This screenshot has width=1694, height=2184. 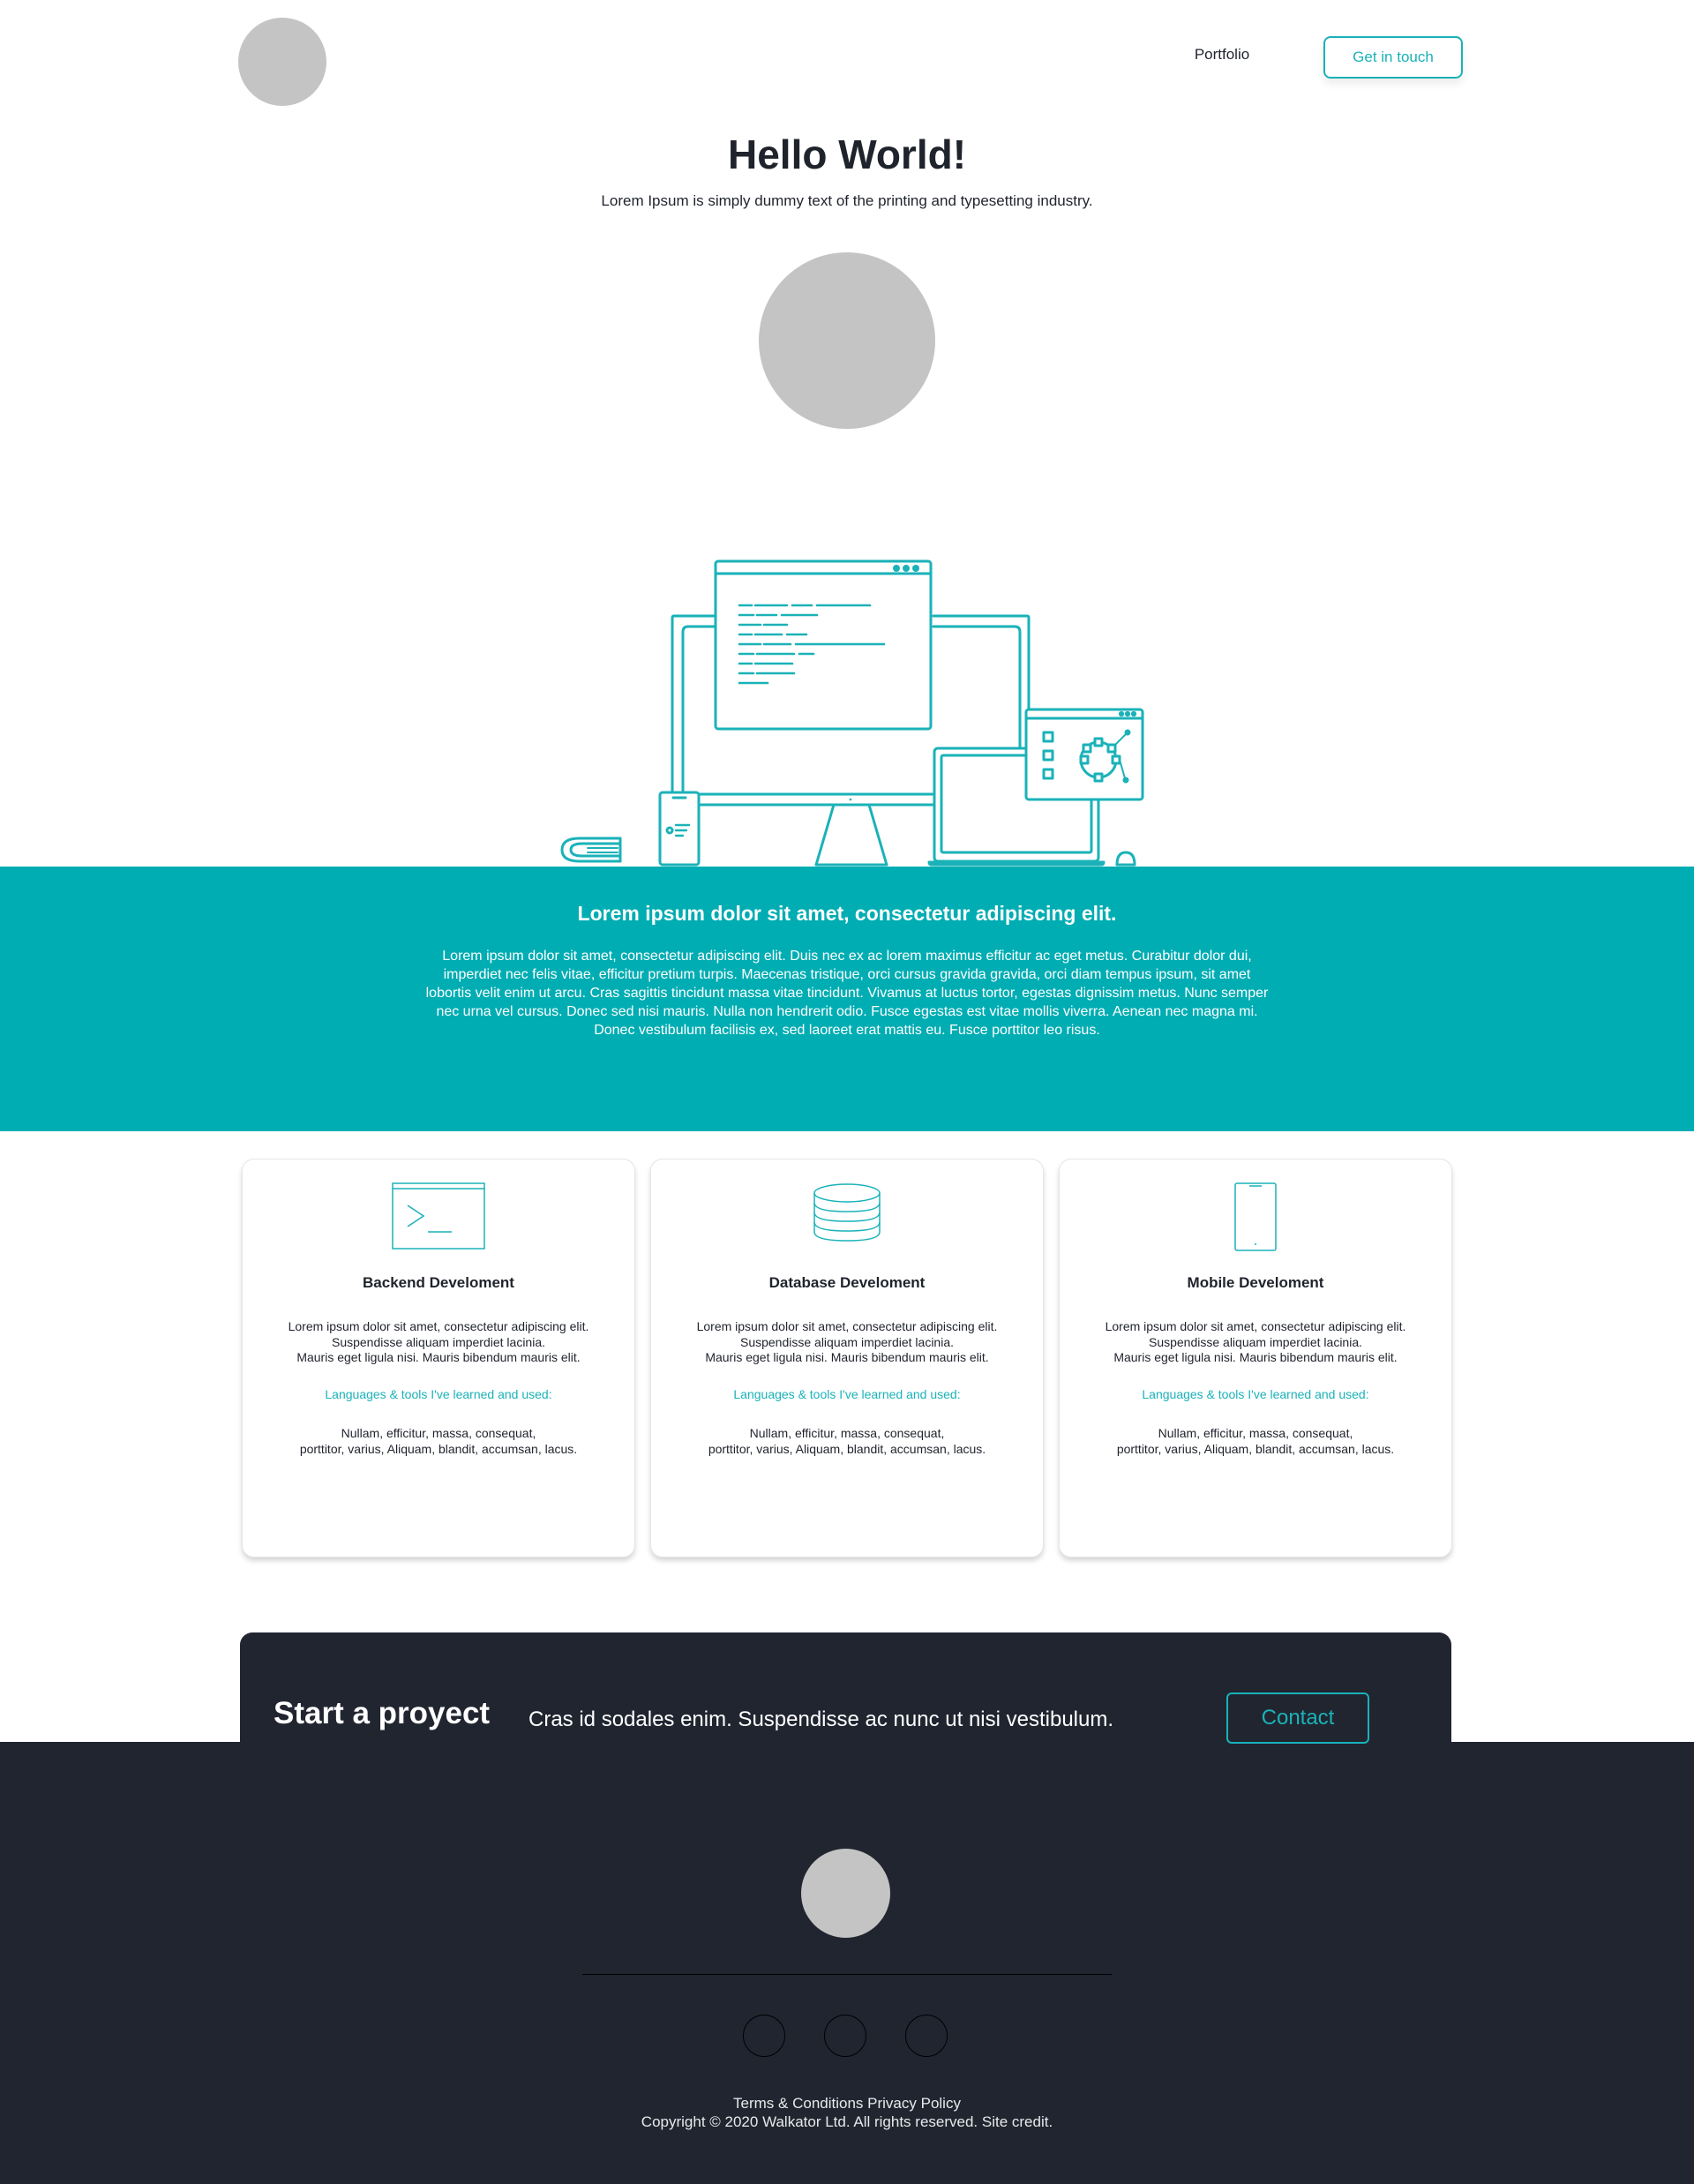 I want to click on footer-divider, so click(x=847, y=1975).